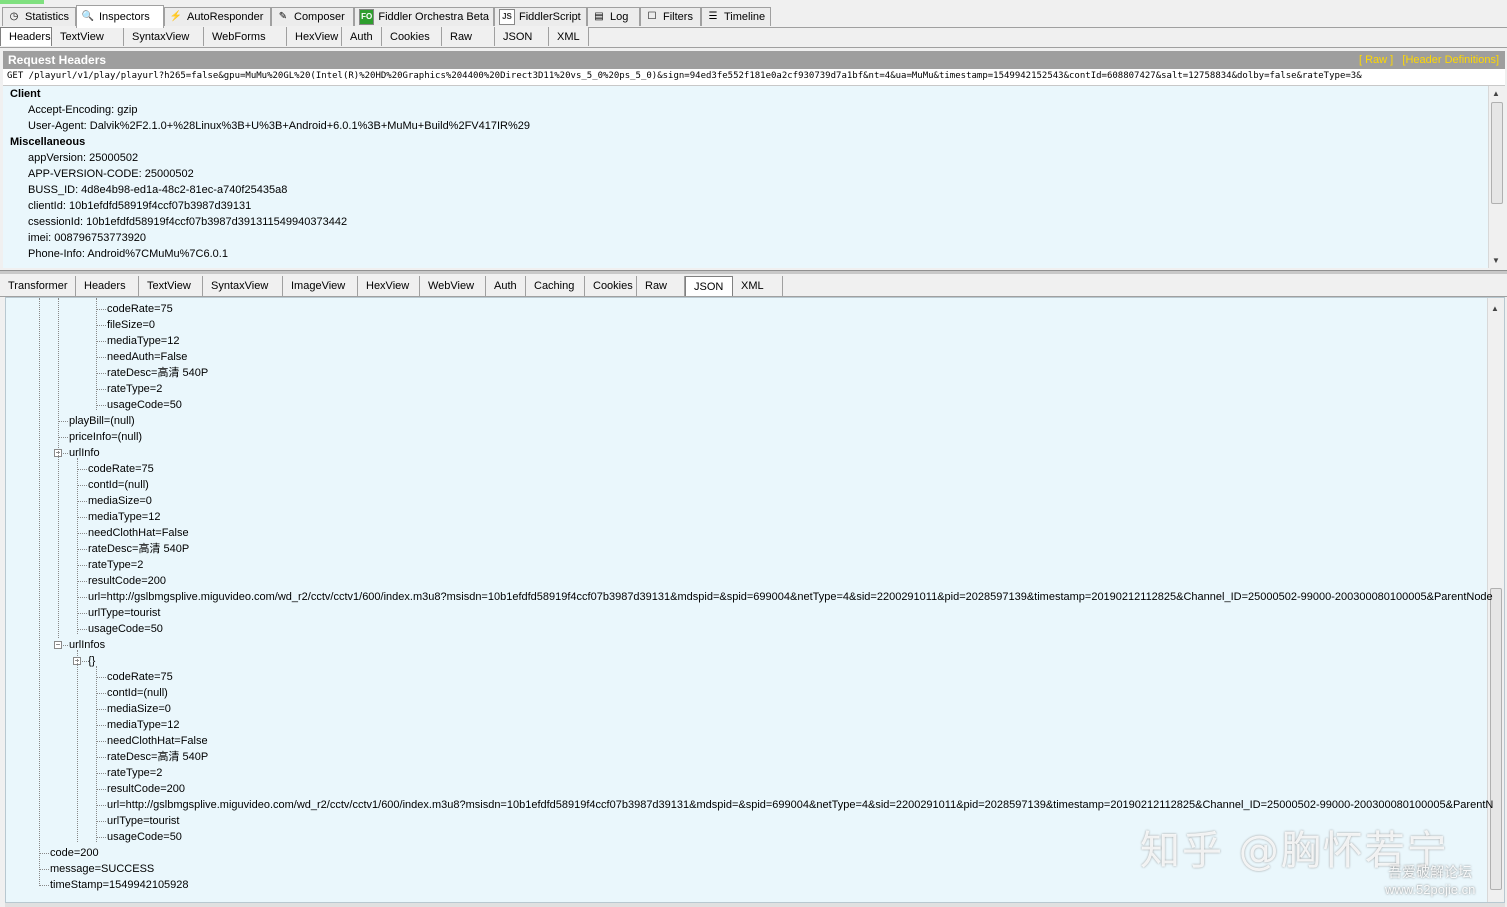 This screenshot has width=1507, height=907. Describe the element at coordinates (243, 286) in the screenshot. I see `response-tab-syntaxview: SyntaxView` at that location.